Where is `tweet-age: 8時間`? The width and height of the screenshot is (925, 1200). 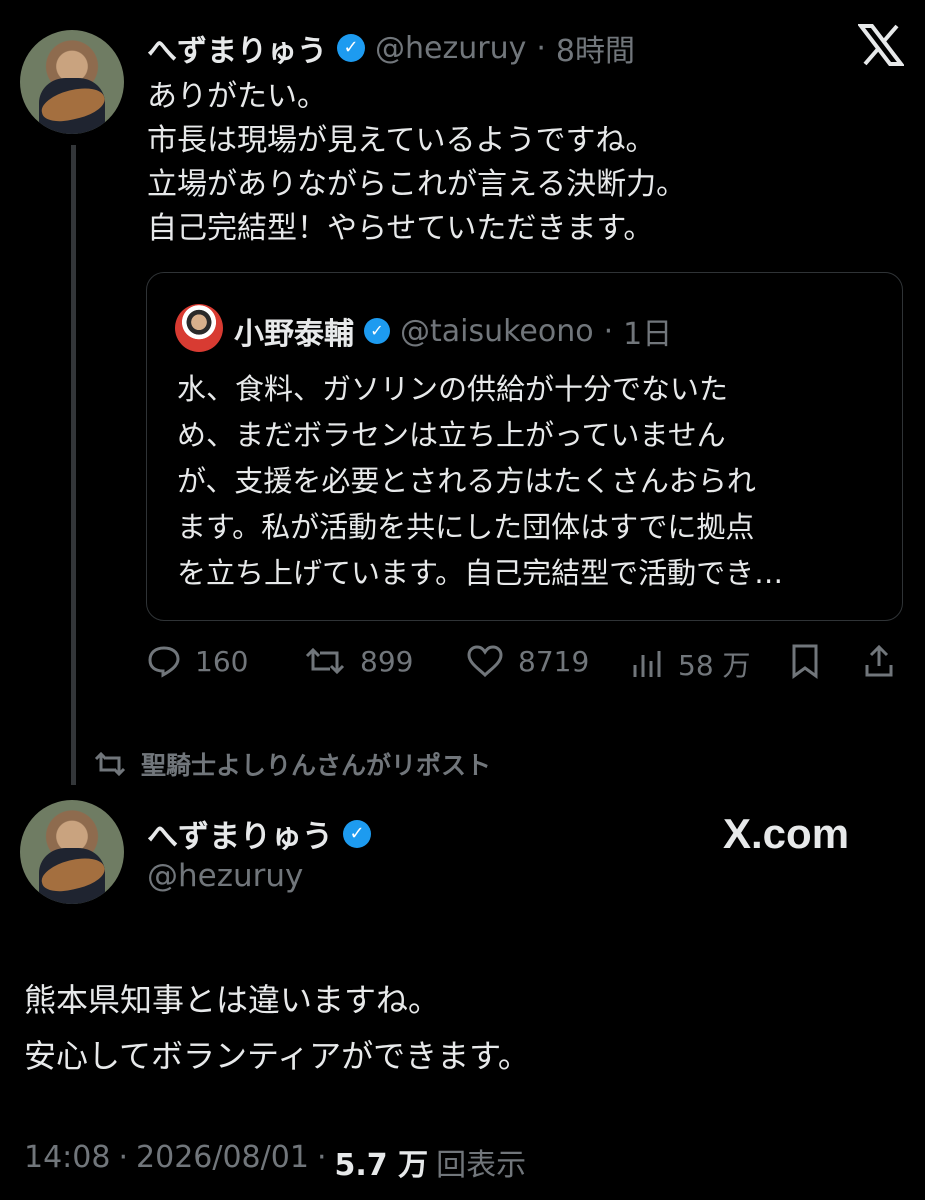
tweet-age: 8時間 is located at coordinates (595, 48).